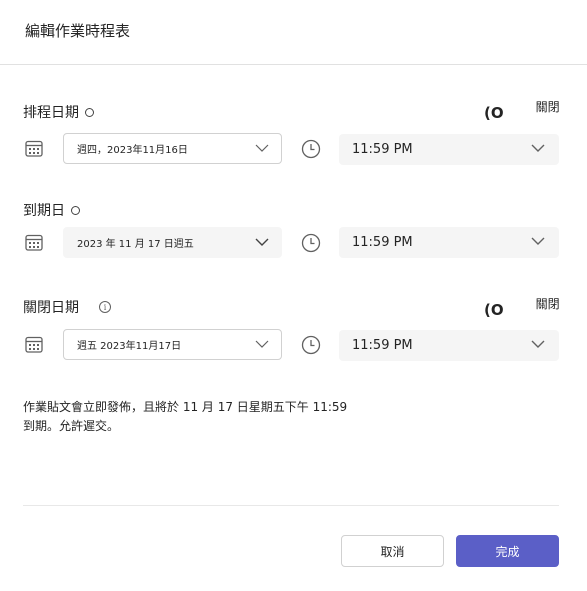 This screenshot has height=591, width=587. What do you see at coordinates (71, 426) in the screenshot?
I see `summary-line: 到期。允許遲交。` at bounding box center [71, 426].